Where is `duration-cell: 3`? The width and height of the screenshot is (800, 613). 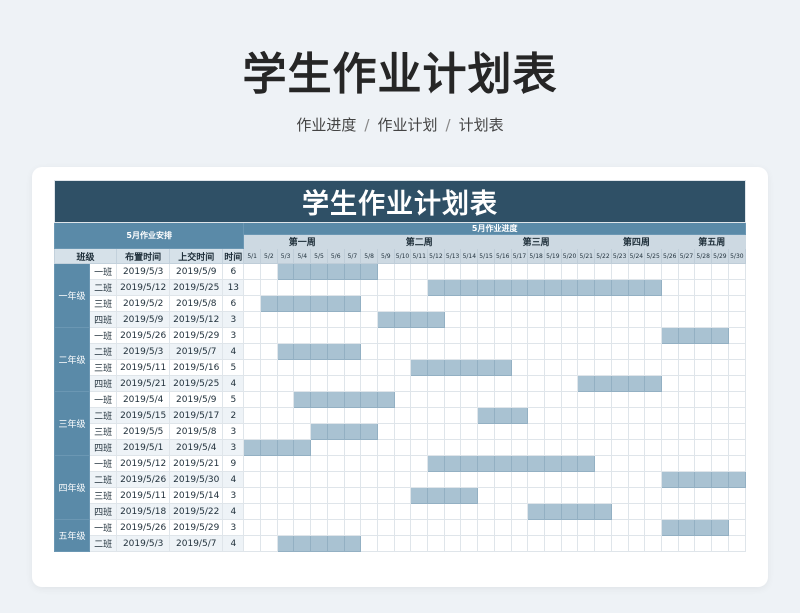
duration-cell: 3 is located at coordinates (233, 447).